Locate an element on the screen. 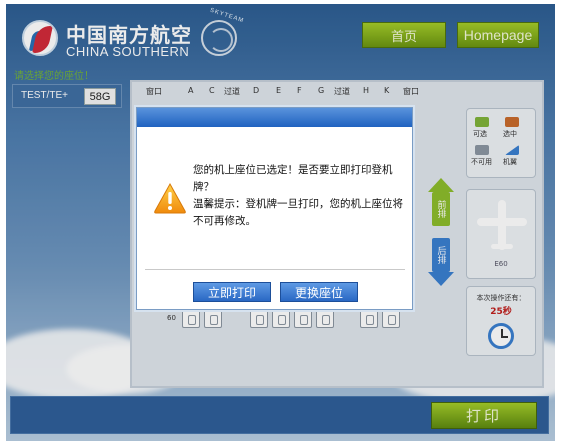 The height and width of the screenshot is (447, 561). warning-icon is located at coordinates (170, 198).